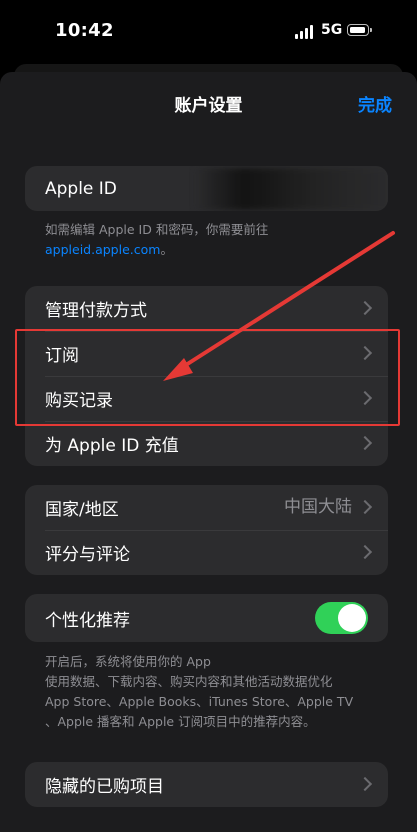 The image size is (417, 832). I want to click on appleid-link: appleid.apple.com, so click(102, 249).